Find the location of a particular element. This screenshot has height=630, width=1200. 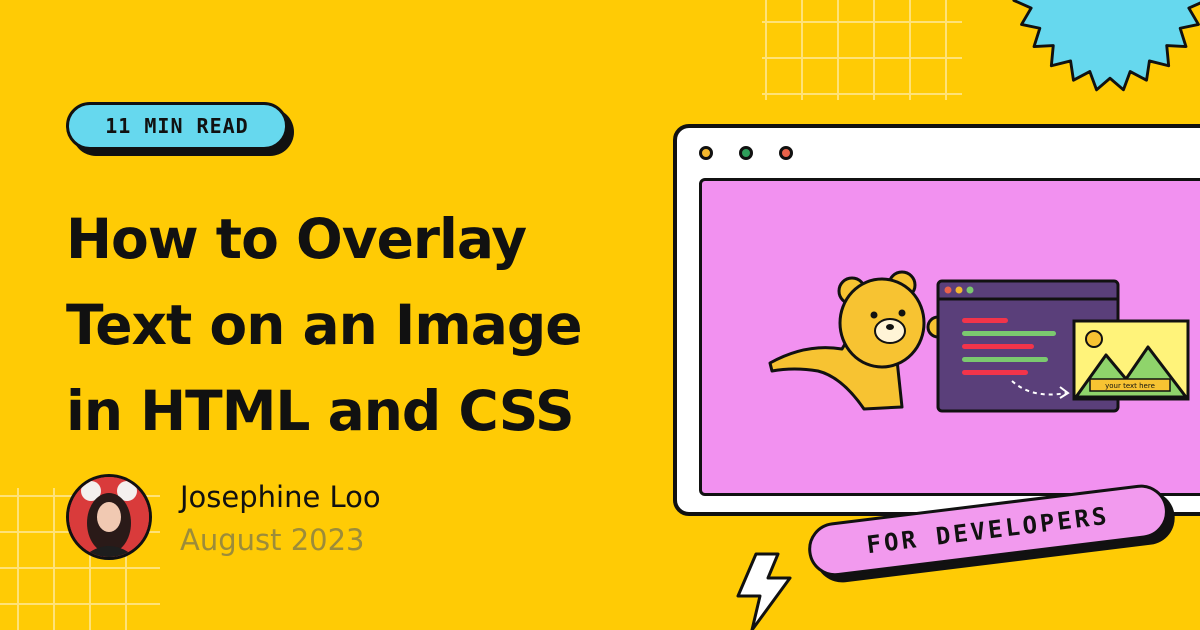

window-dot-red is located at coordinates (786, 153).